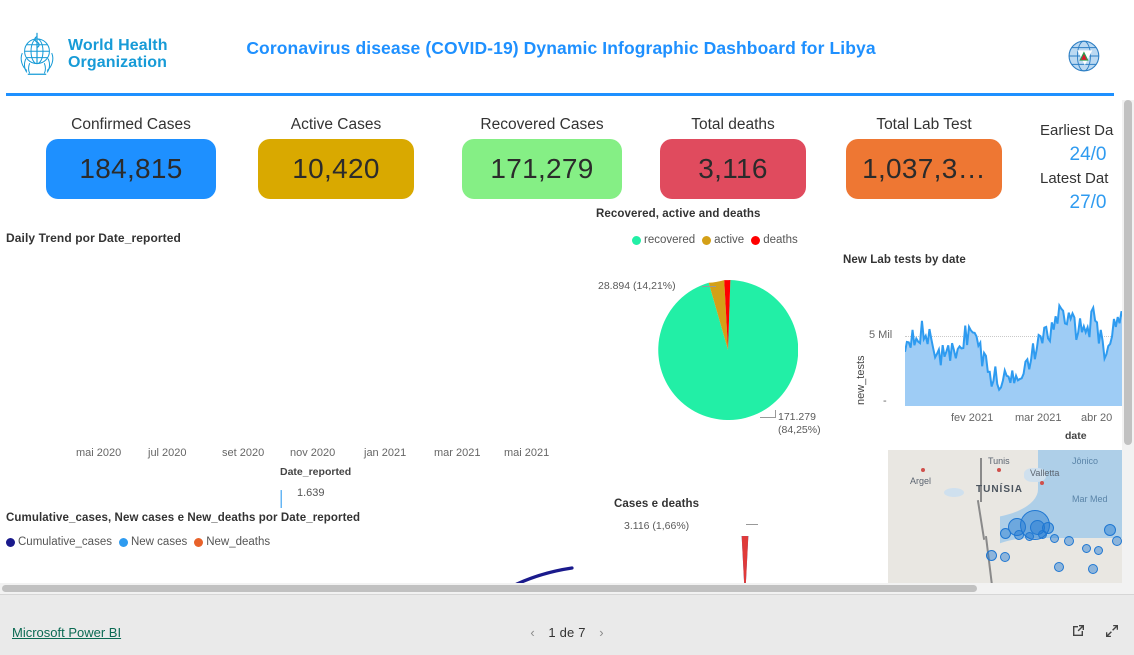 Image resolution: width=1134 pixels, height=655 pixels. What do you see at coordinates (728, 350) in the screenshot?
I see `pie-slices` at bounding box center [728, 350].